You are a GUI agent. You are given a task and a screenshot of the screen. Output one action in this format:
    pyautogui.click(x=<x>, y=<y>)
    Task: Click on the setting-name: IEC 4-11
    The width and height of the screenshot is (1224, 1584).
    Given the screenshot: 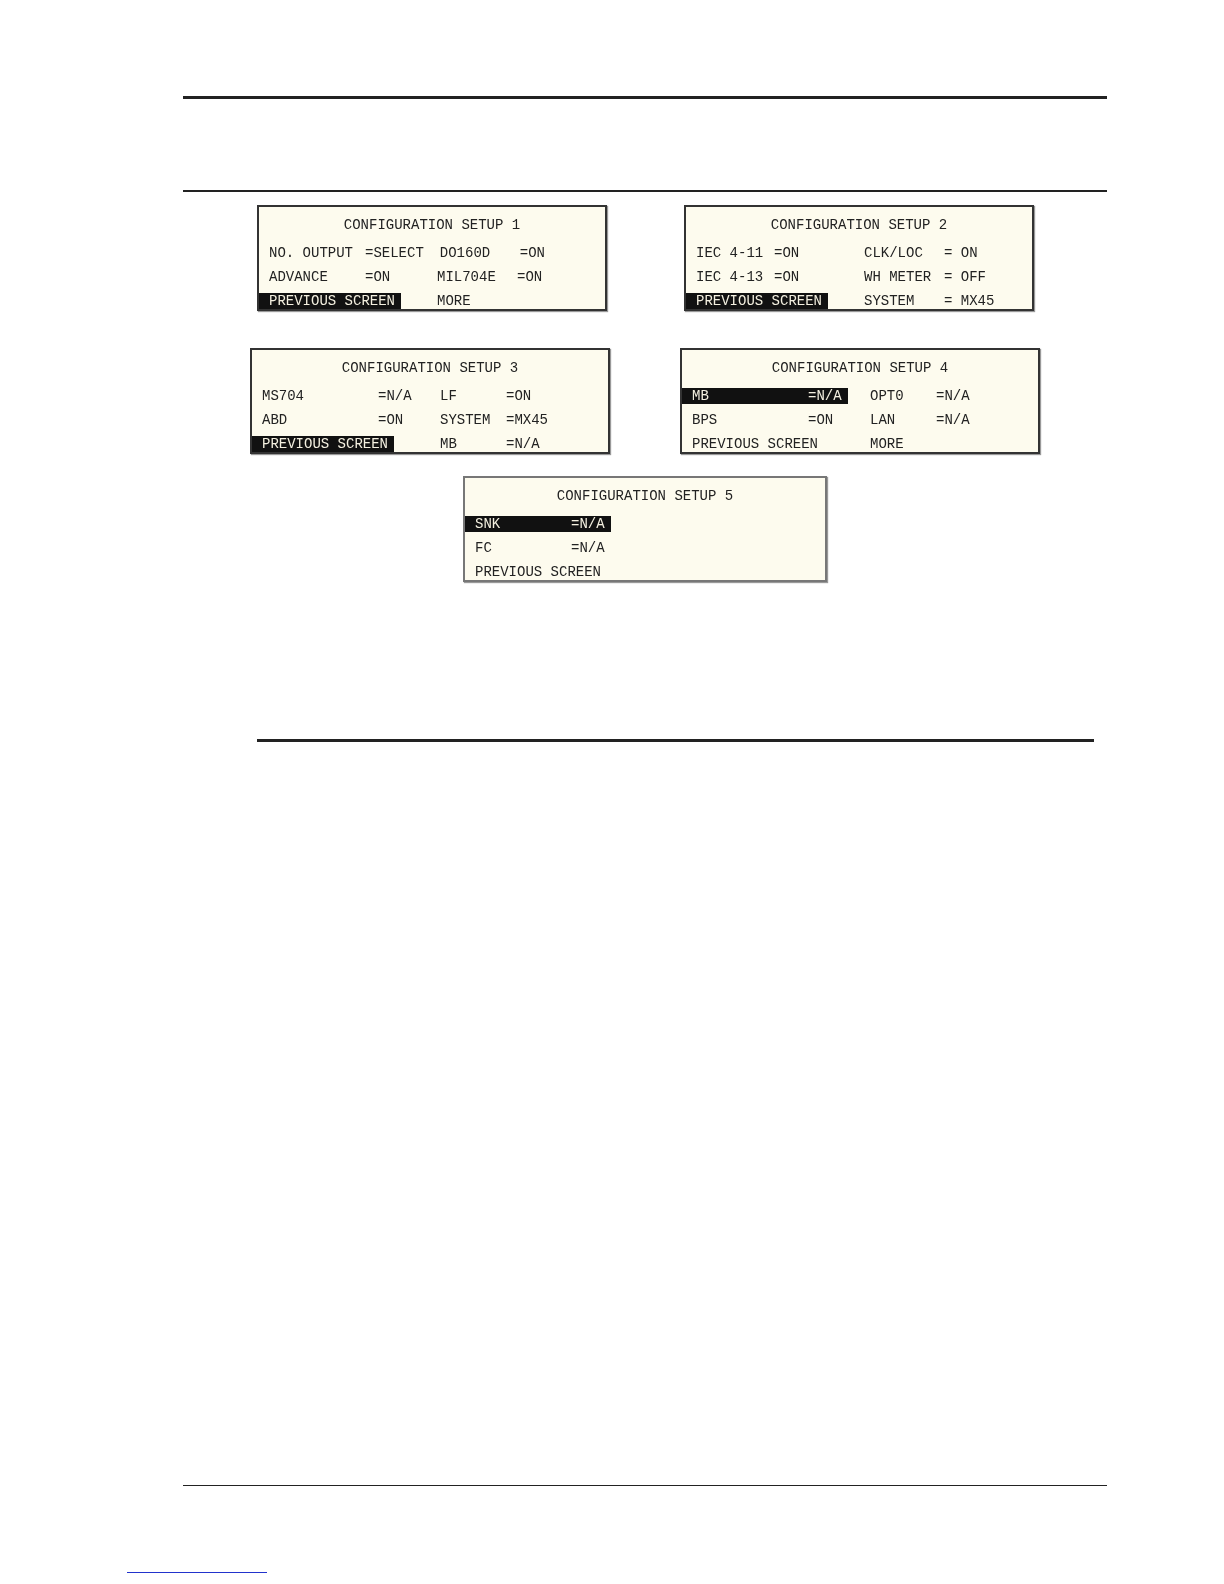 What is the action you would take?
    pyautogui.click(x=730, y=253)
    